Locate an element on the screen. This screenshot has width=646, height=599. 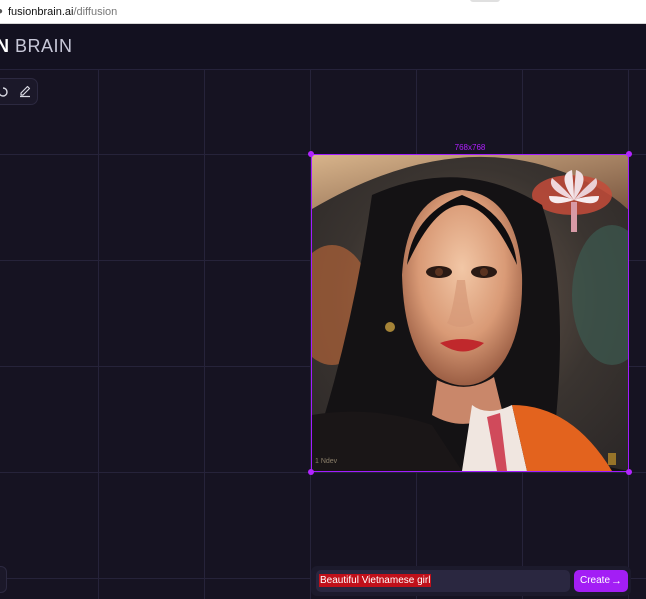
prompt-bar: Beautiful Vietnamese girl Create → is located at coordinates (471, 581).